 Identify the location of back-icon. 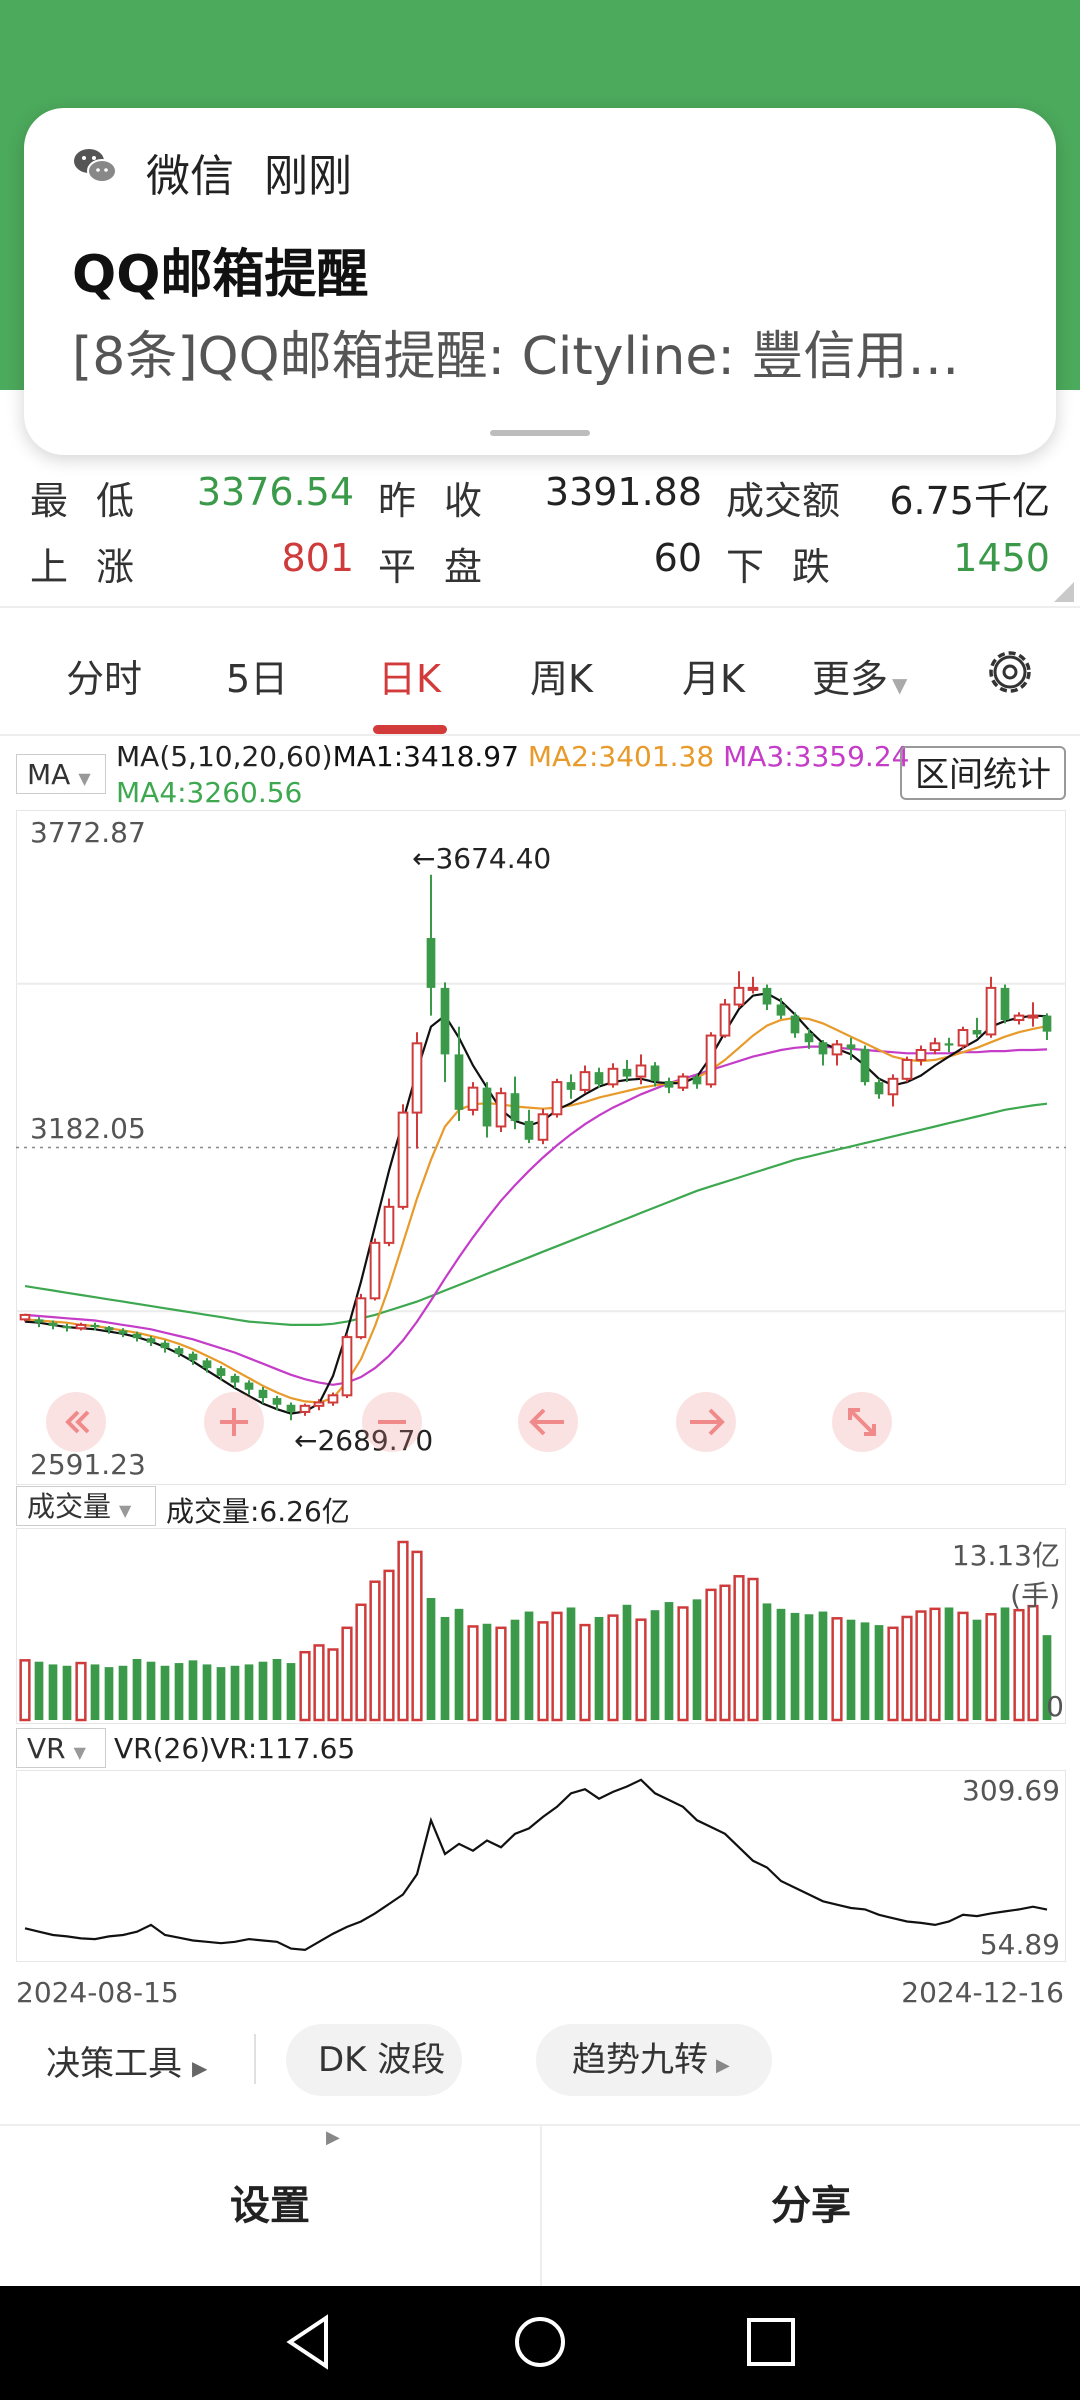
(307, 2342).